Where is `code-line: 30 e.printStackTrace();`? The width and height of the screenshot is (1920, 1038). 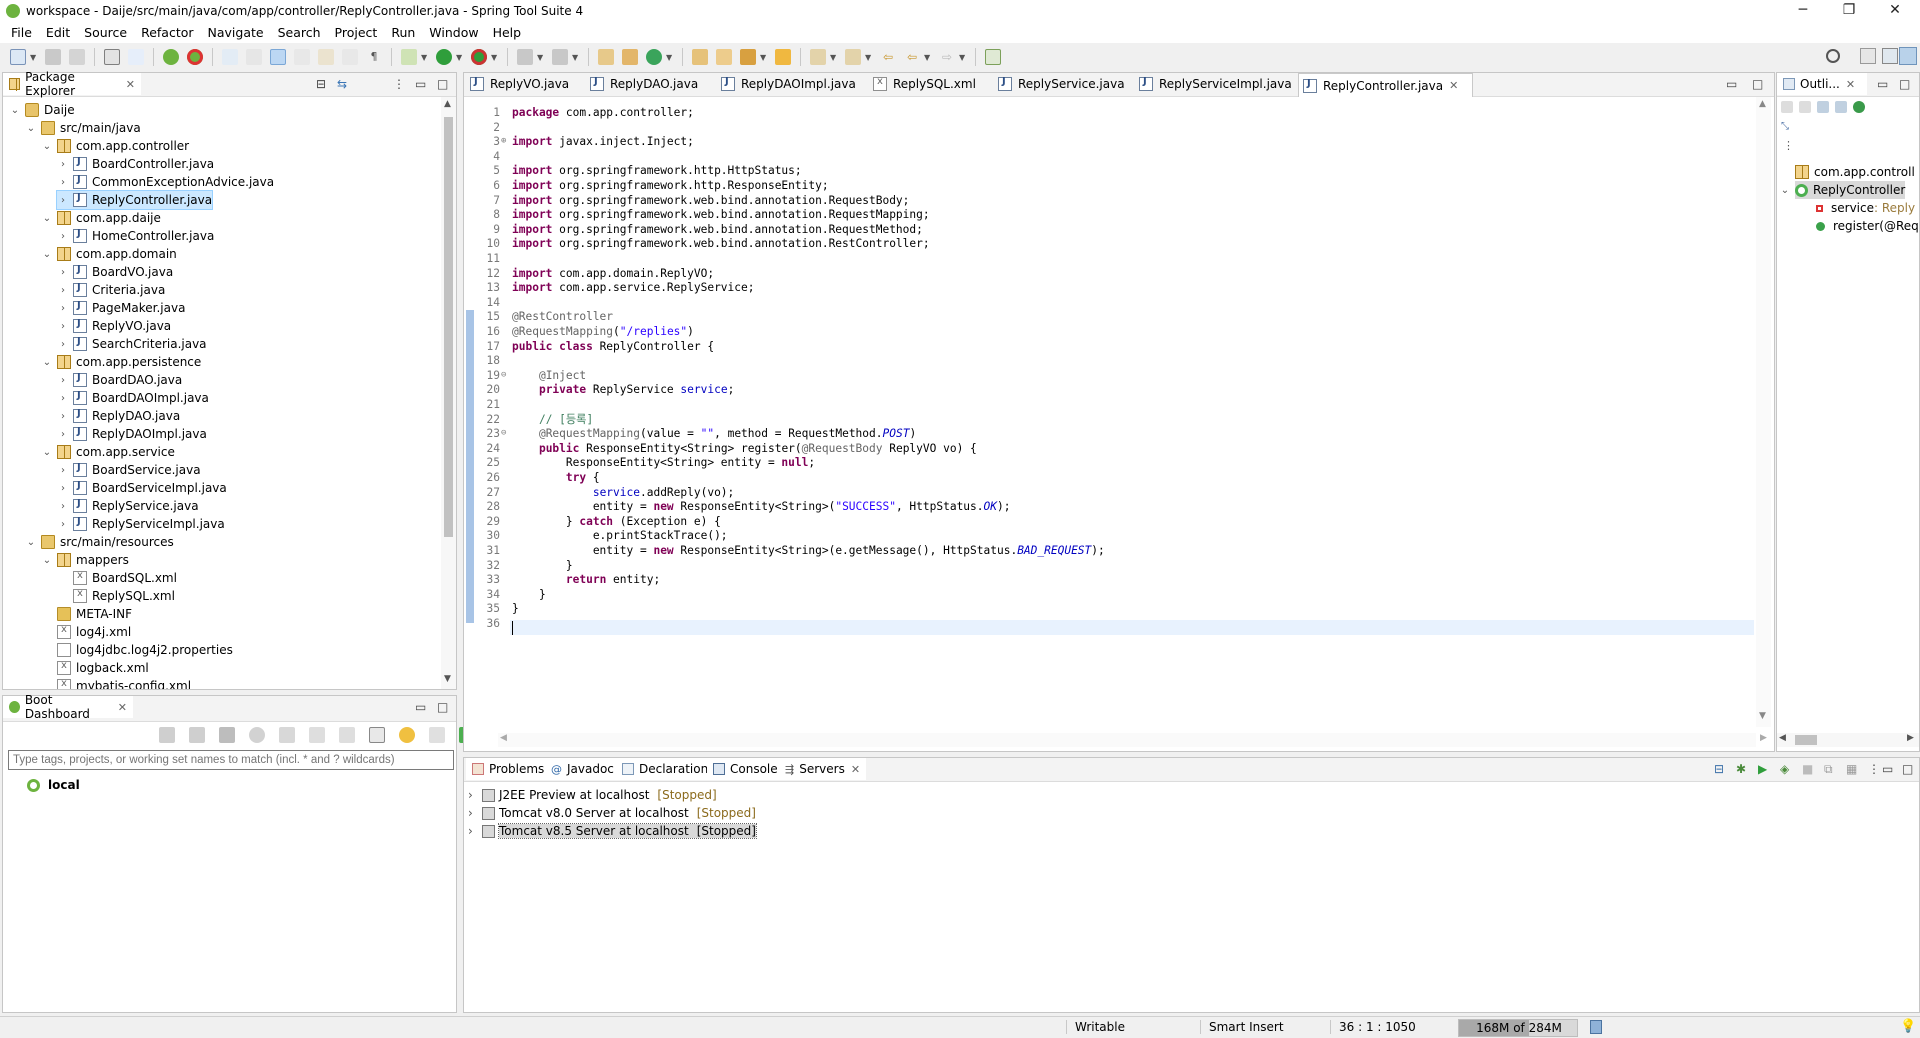
code-line: 30 e.printStackTrace(); is located at coordinates (1111, 535).